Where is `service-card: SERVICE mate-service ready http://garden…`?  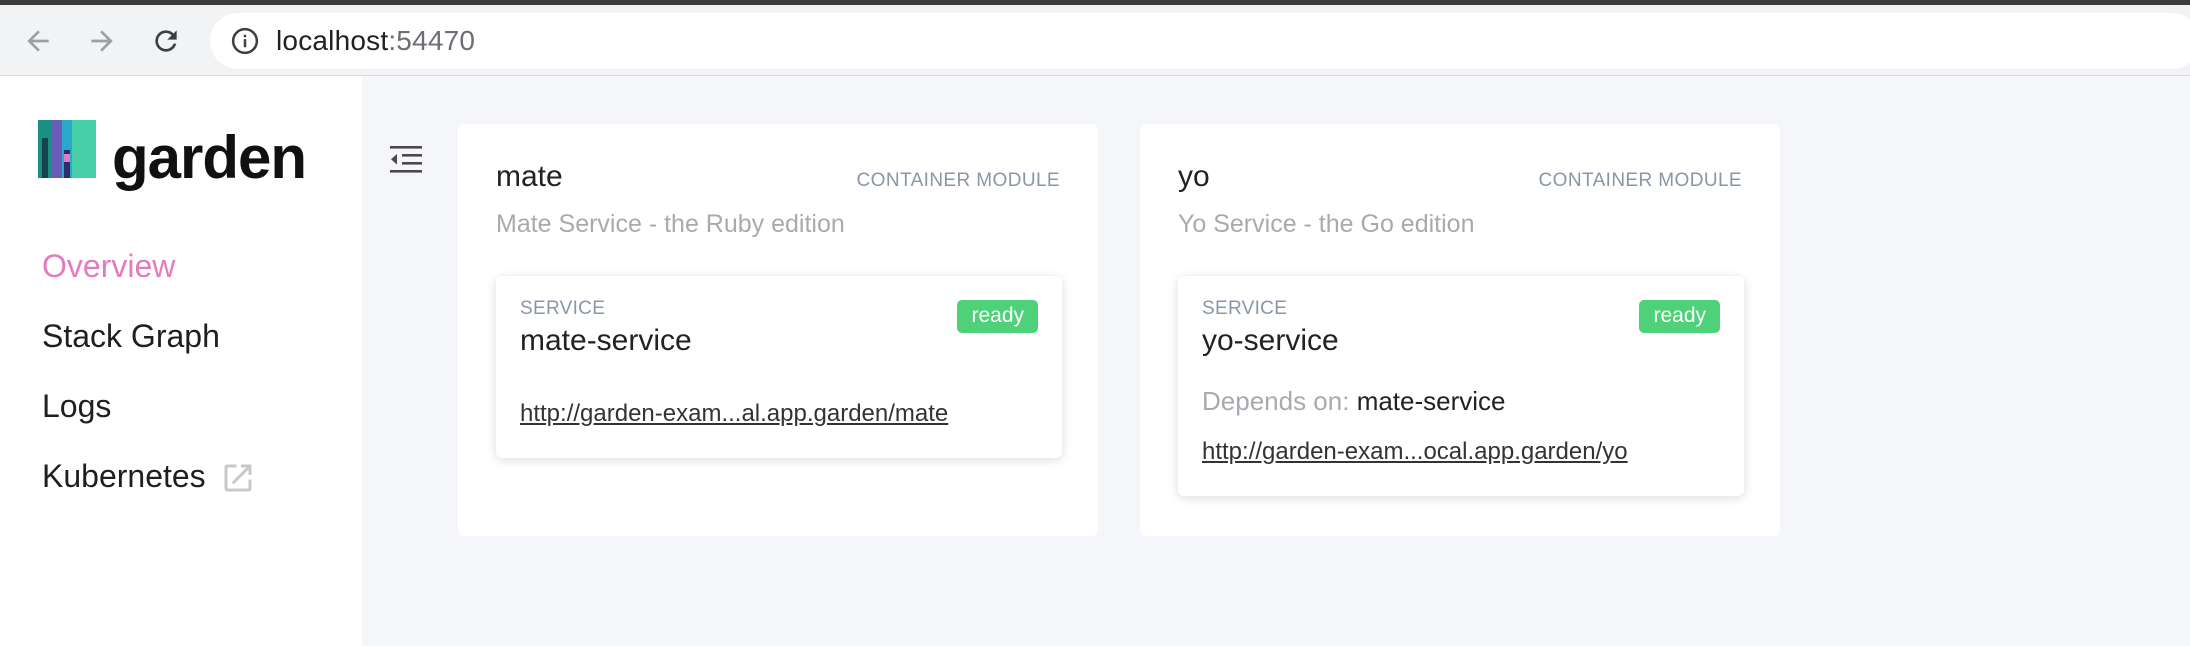
service-card: SERVICE mate-service ready http://garden… is located at coordinates (779, 367).